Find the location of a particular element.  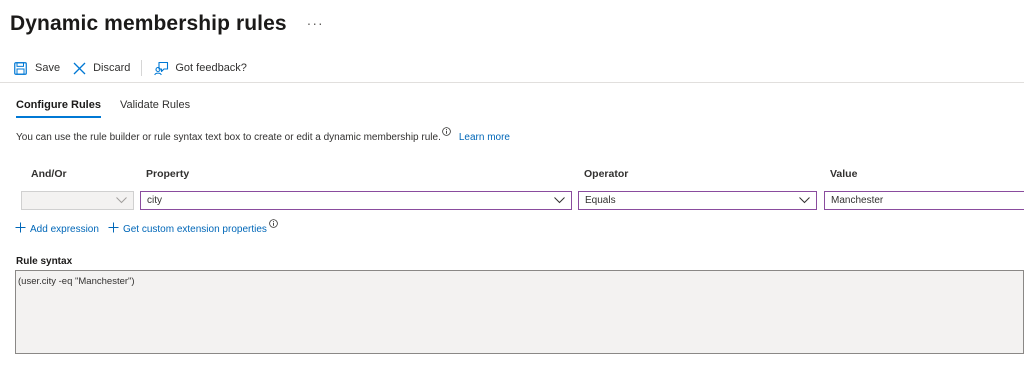

feedback-icon is located at coordinates (161, 68).